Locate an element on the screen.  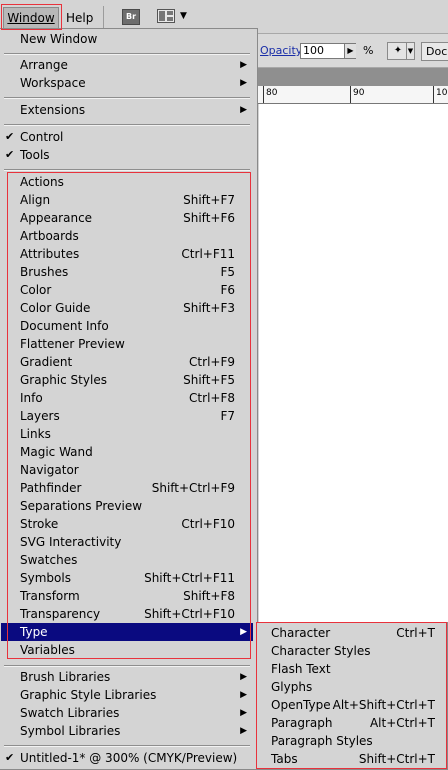
menu-item-shortcut: F6 is located at coordinates (227, 290).